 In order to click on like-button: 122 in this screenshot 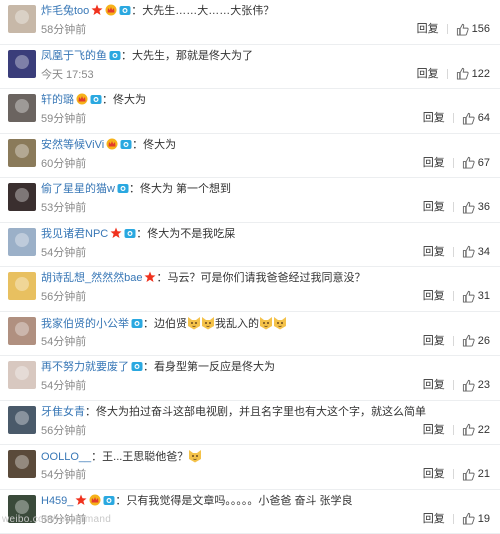, I will do `click(473, 74)`.